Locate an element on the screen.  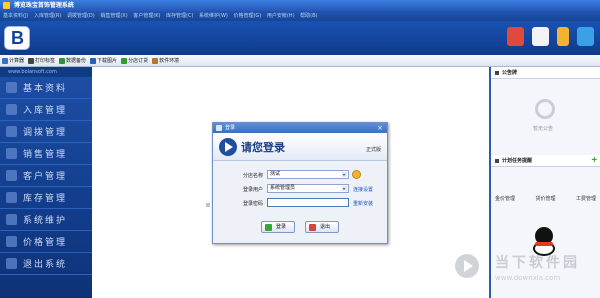
menu-item: 基本资料(J) is located at coordinates (15, 16).